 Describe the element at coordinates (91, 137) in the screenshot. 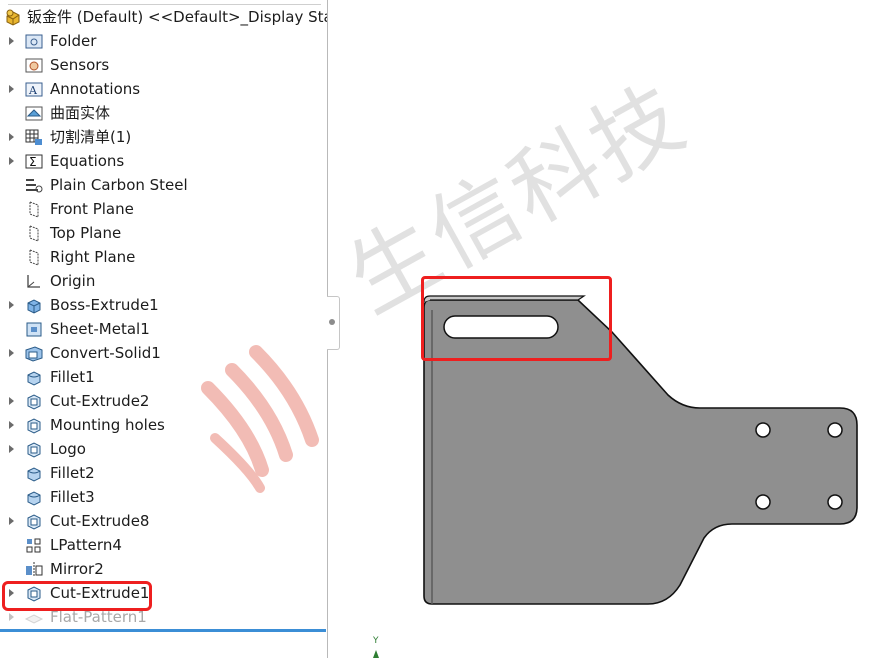

I see `tree-item-label: 切割清单(1)` at that location.